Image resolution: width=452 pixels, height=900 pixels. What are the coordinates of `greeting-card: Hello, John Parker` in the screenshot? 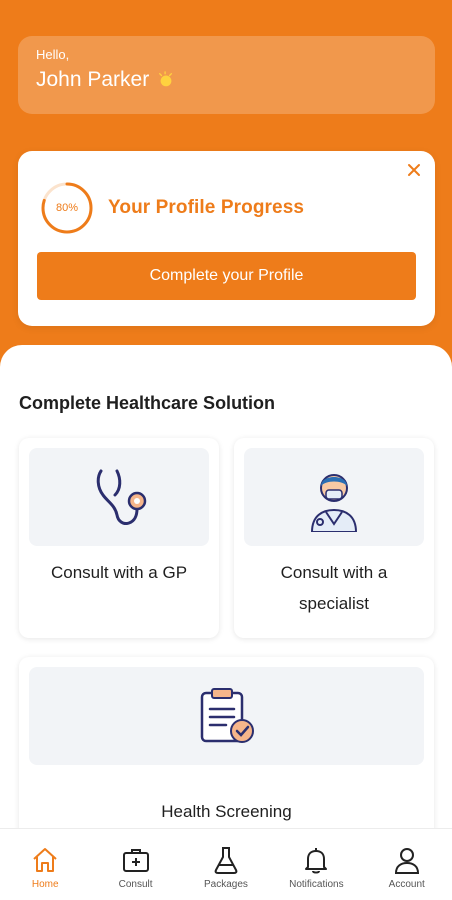 It's located at (226, 75).